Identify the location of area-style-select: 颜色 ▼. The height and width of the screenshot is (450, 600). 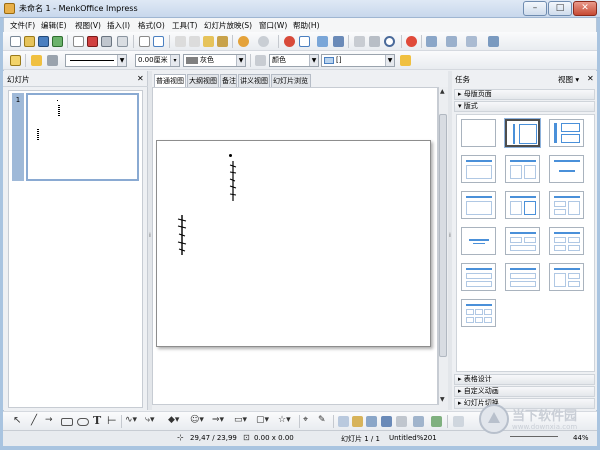
(294, 60).